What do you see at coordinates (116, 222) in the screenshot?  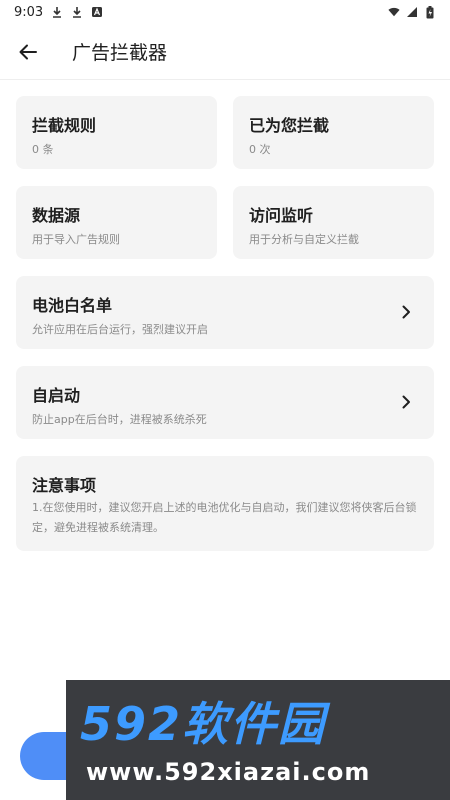 I see `data-source-card: 数据源 用于导入广告规则` at bounding box center [116, 222].